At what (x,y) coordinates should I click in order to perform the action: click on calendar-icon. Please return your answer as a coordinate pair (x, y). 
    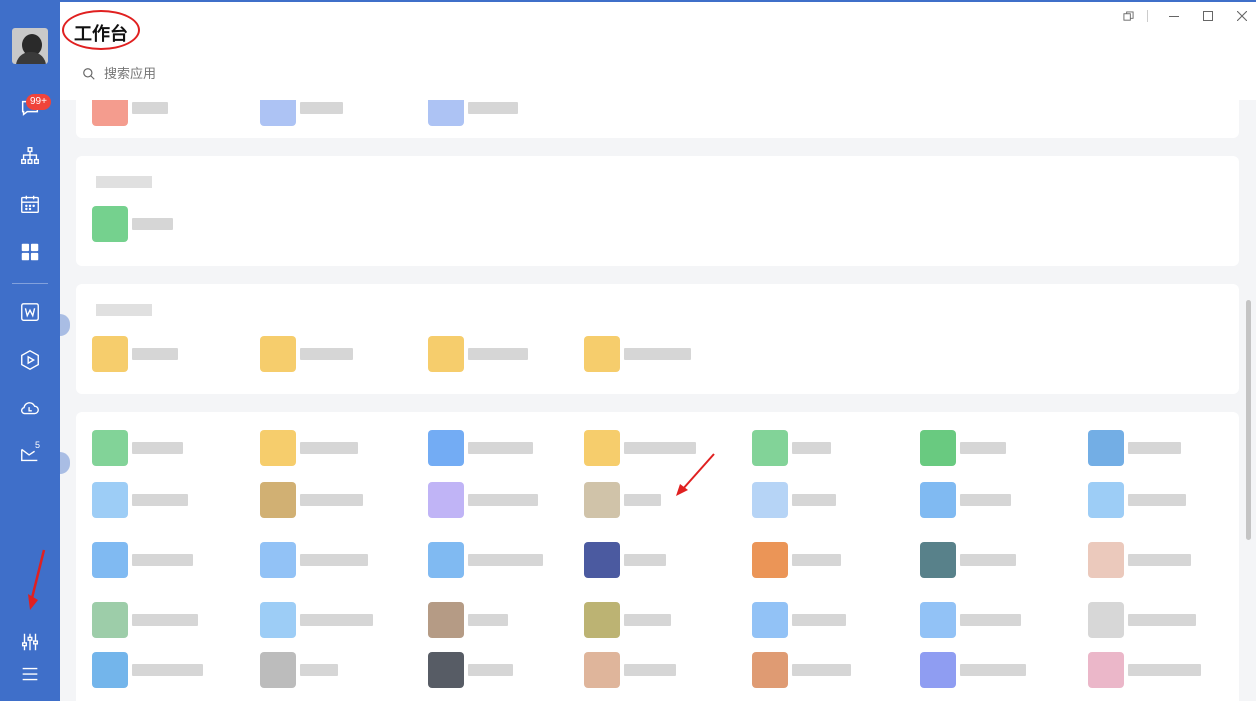
    Looking at the image, I should click on (30, 204).